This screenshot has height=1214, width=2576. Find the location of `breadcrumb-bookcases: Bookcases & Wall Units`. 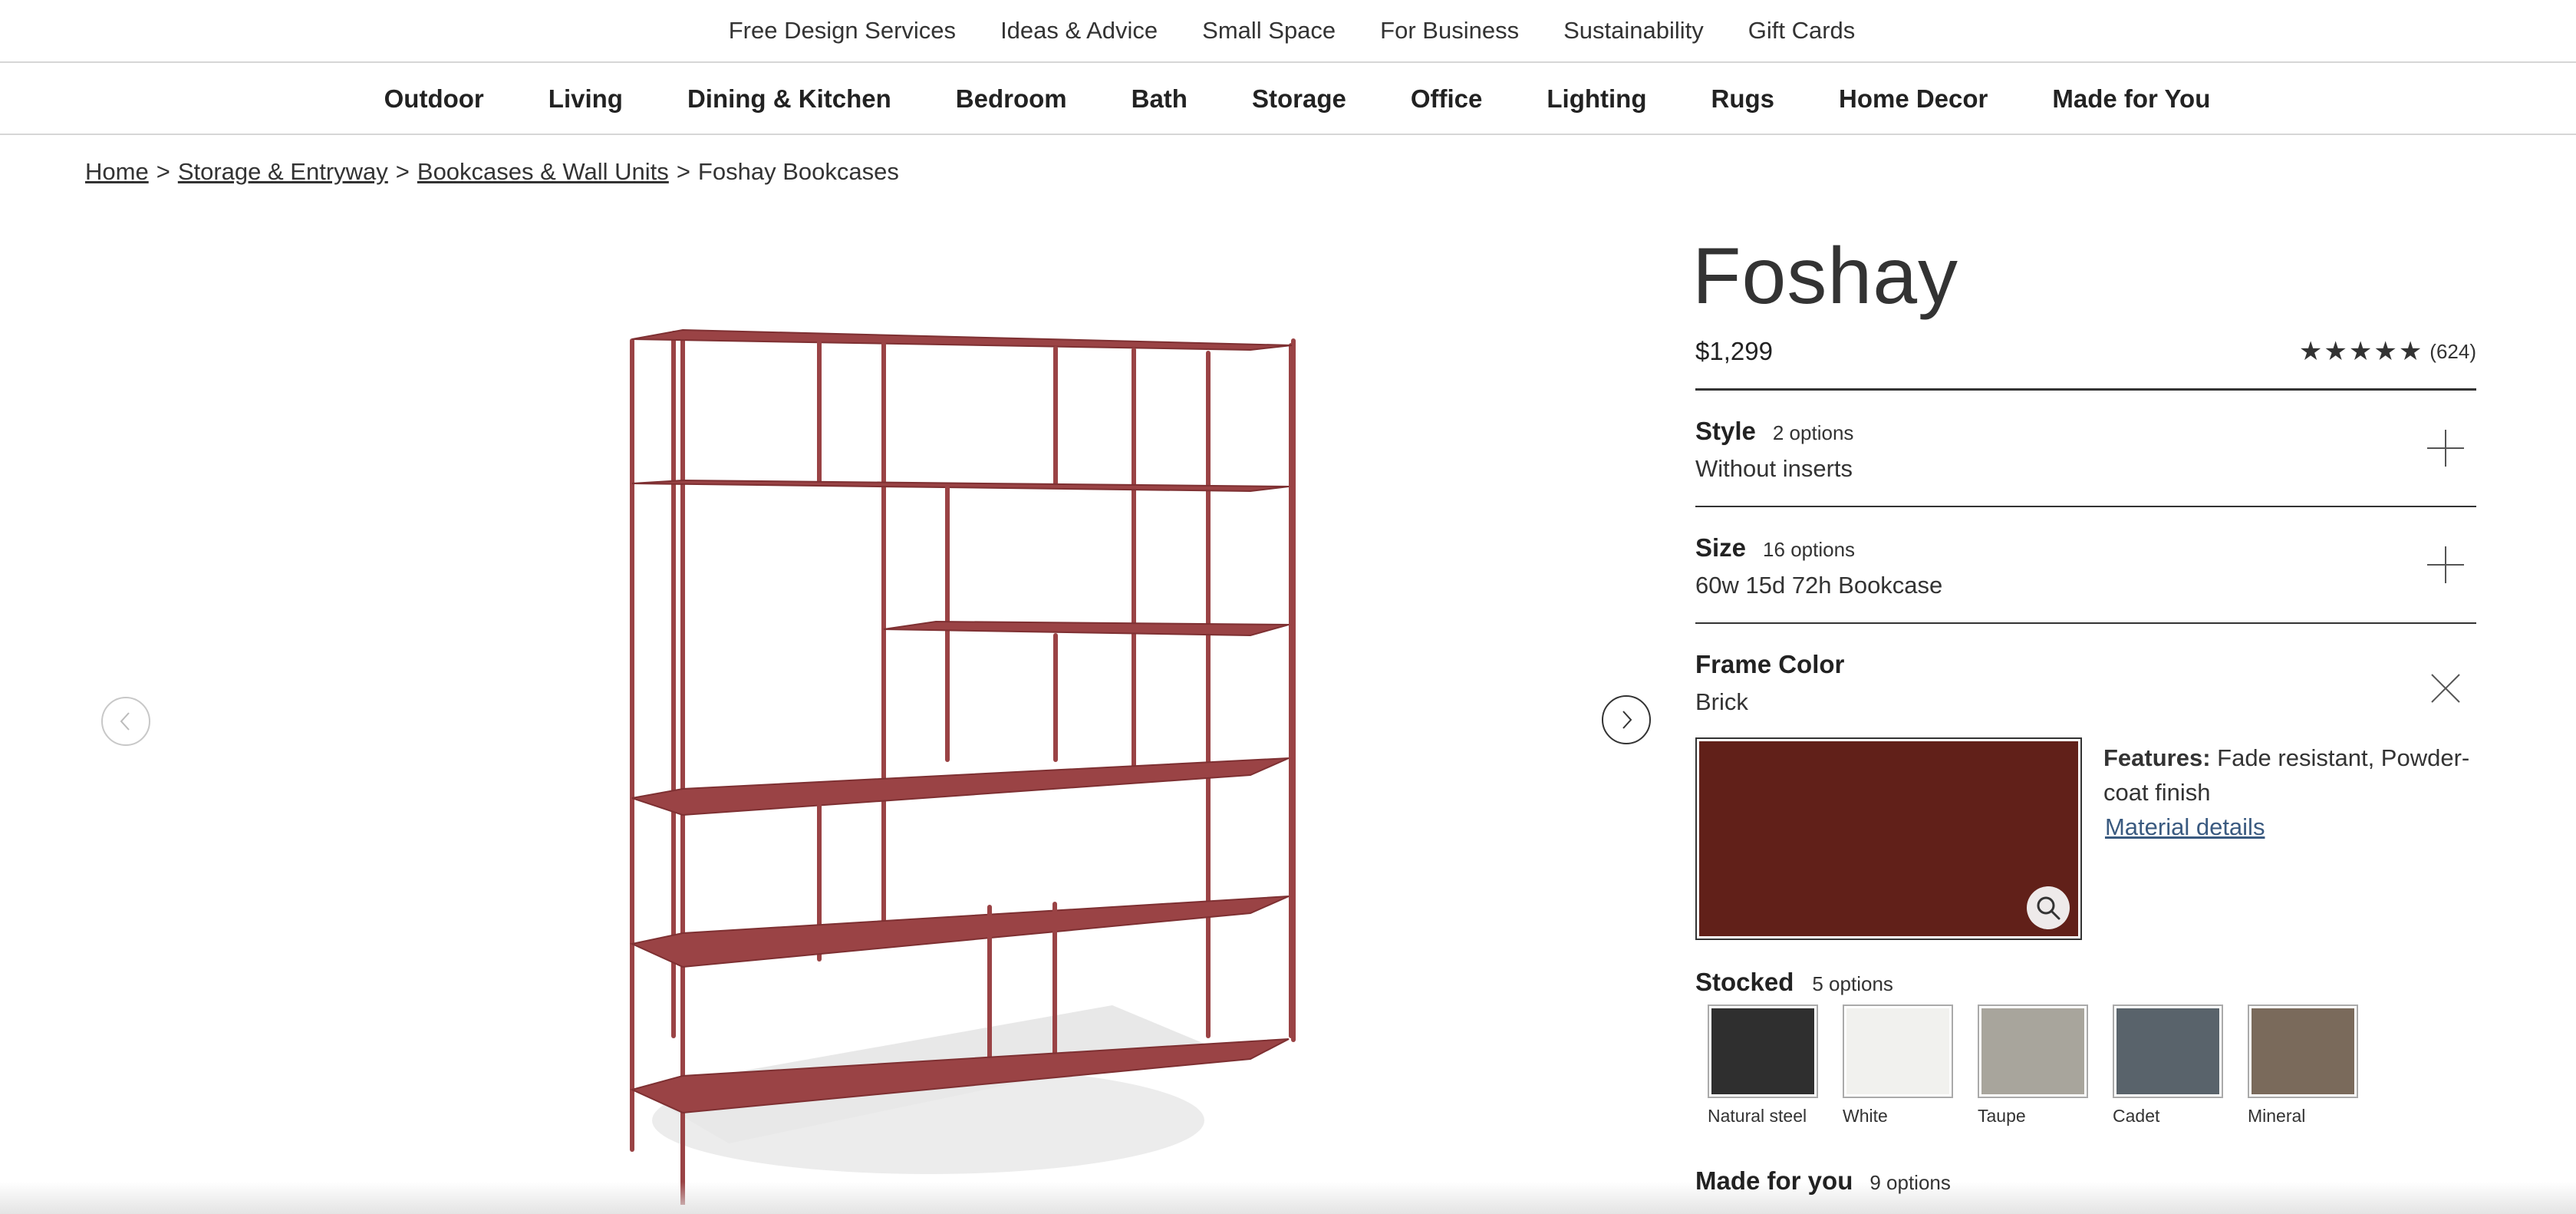

breadcrumb-bookcases: Bookcases & Wall Units is located at coordinates (543, 171).